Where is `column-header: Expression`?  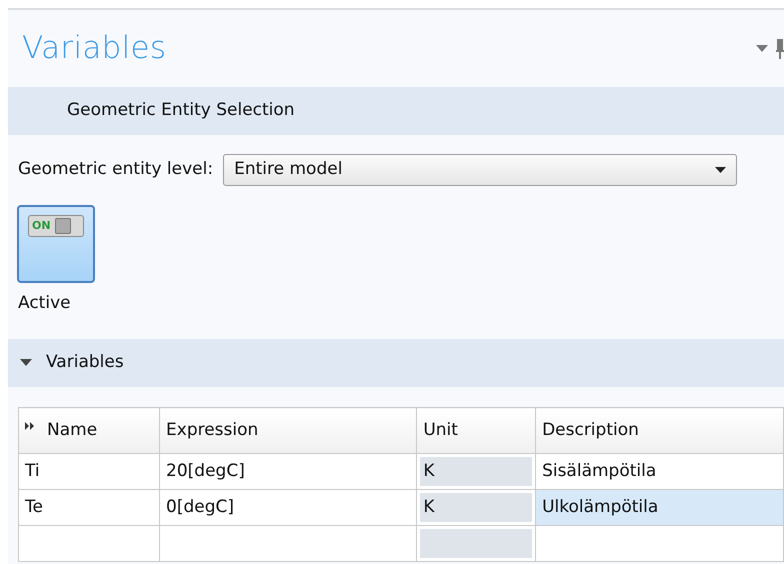 column-header: Expression is located at coordinates (288, 431).